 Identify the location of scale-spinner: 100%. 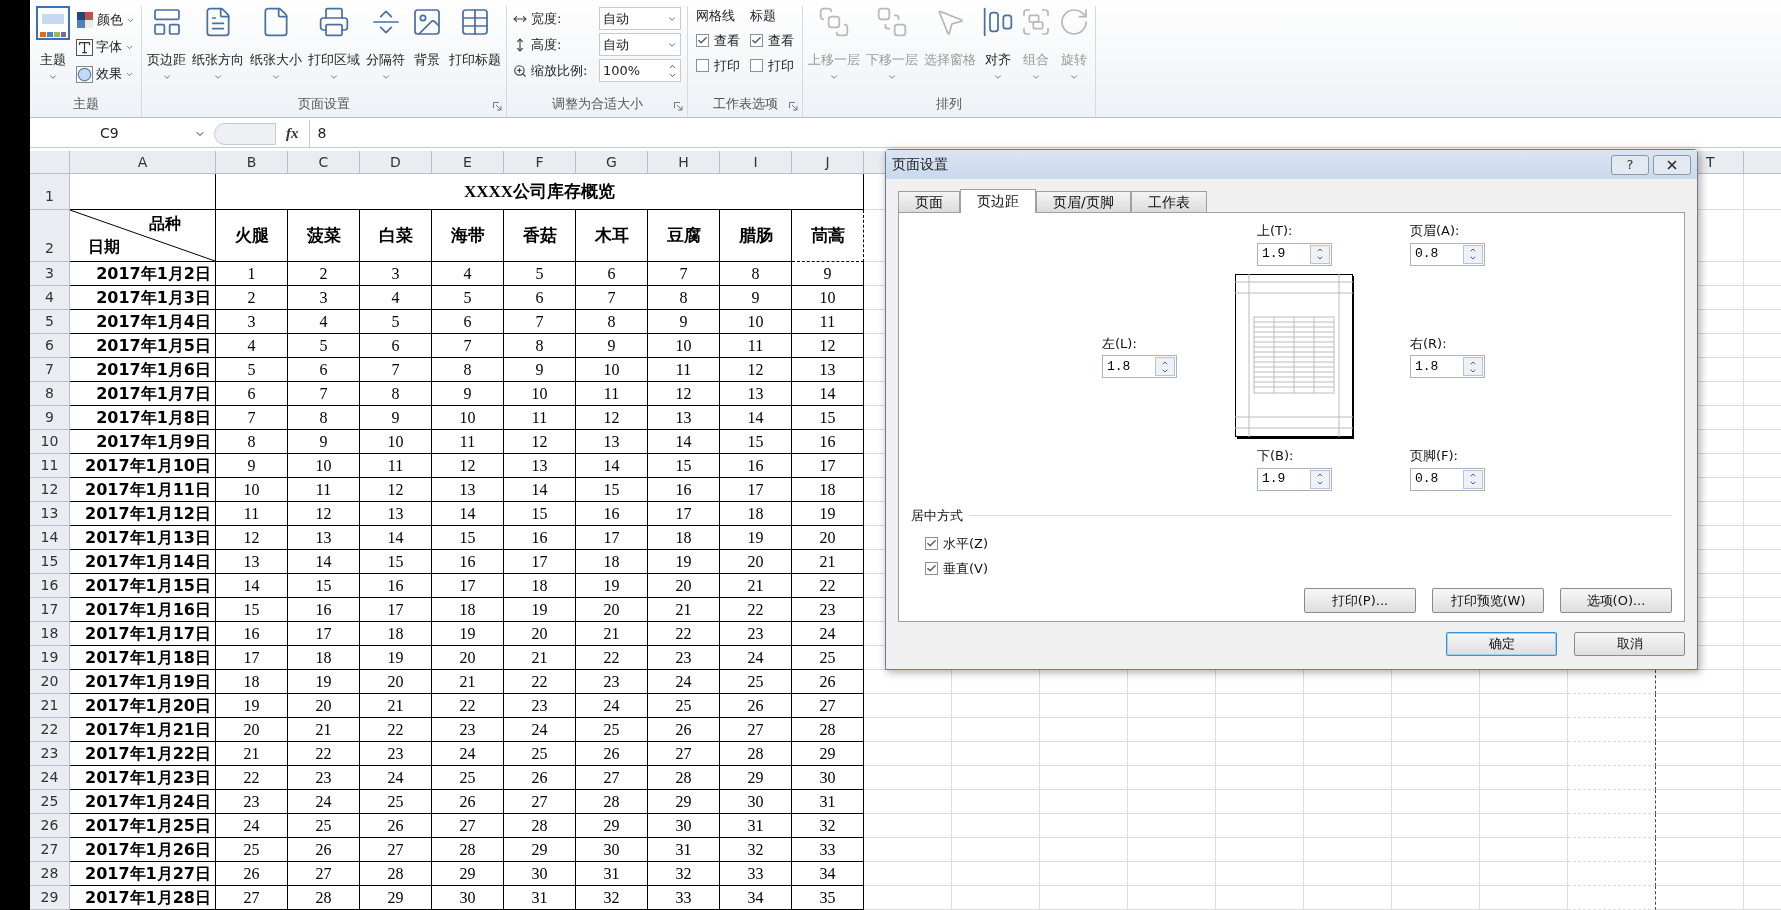
(640, 70).